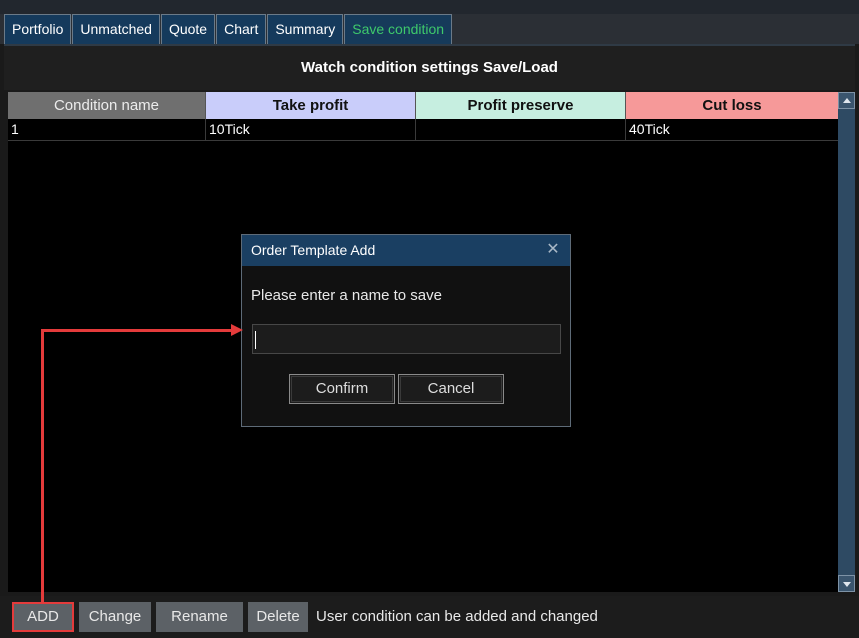 This screenshot has height=638, width=859. Describe the element at coordinates (732, 105) in the screenshot. I see `column-header-cut-loss: Cut loss` at that location.